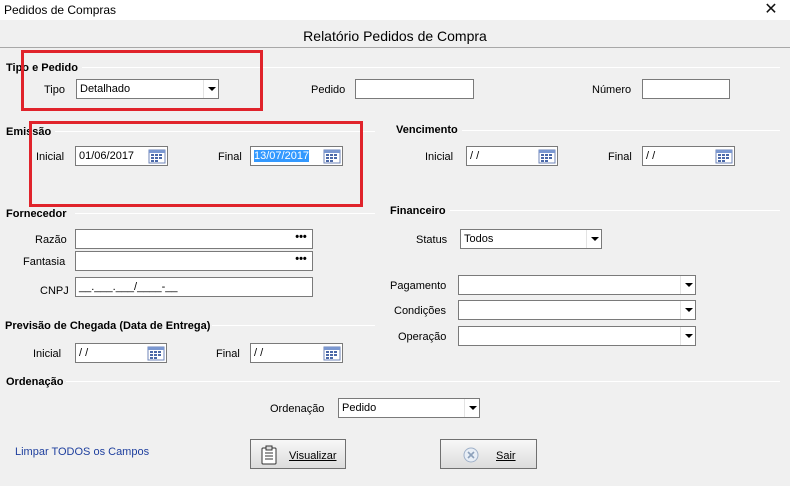  I want to click on pedido-input, so click(414, 89).